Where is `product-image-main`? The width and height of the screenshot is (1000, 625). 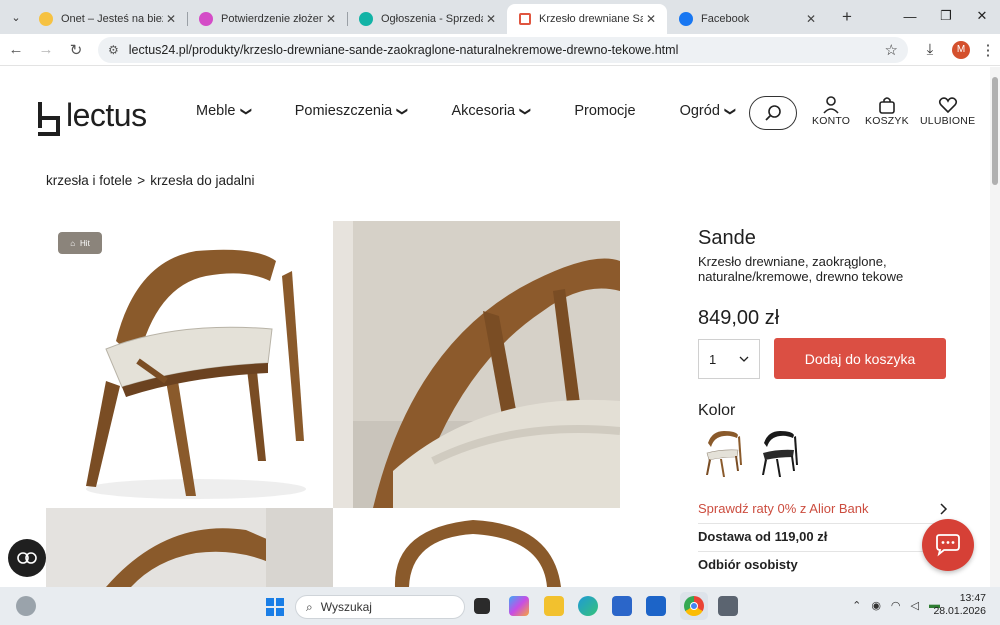 product-image-main is located at coordinates (189, 364).